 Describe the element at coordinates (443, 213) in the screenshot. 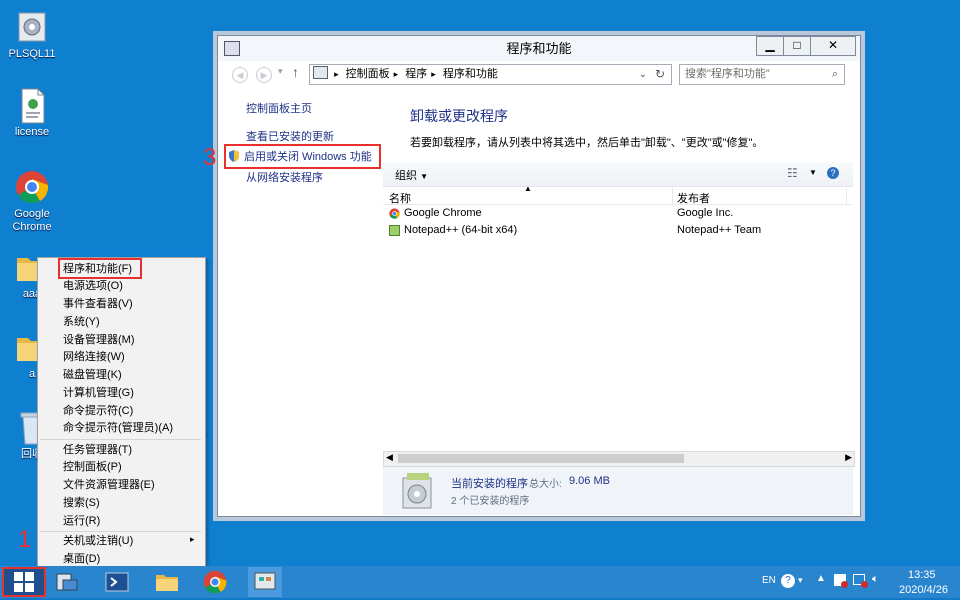

I see `program-name: Google Chrome` at that location.